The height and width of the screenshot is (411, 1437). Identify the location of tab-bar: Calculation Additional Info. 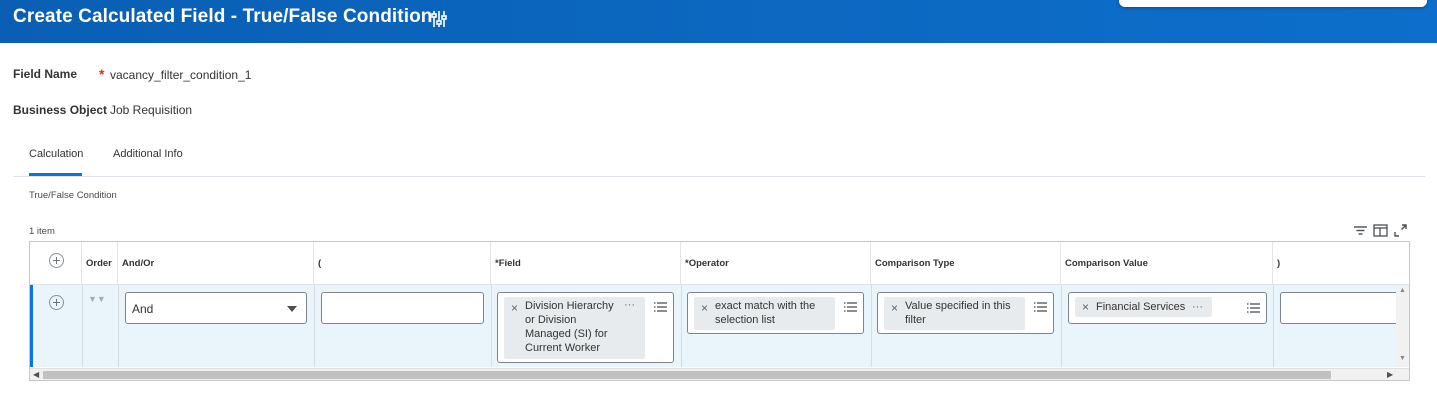
(719, 158).